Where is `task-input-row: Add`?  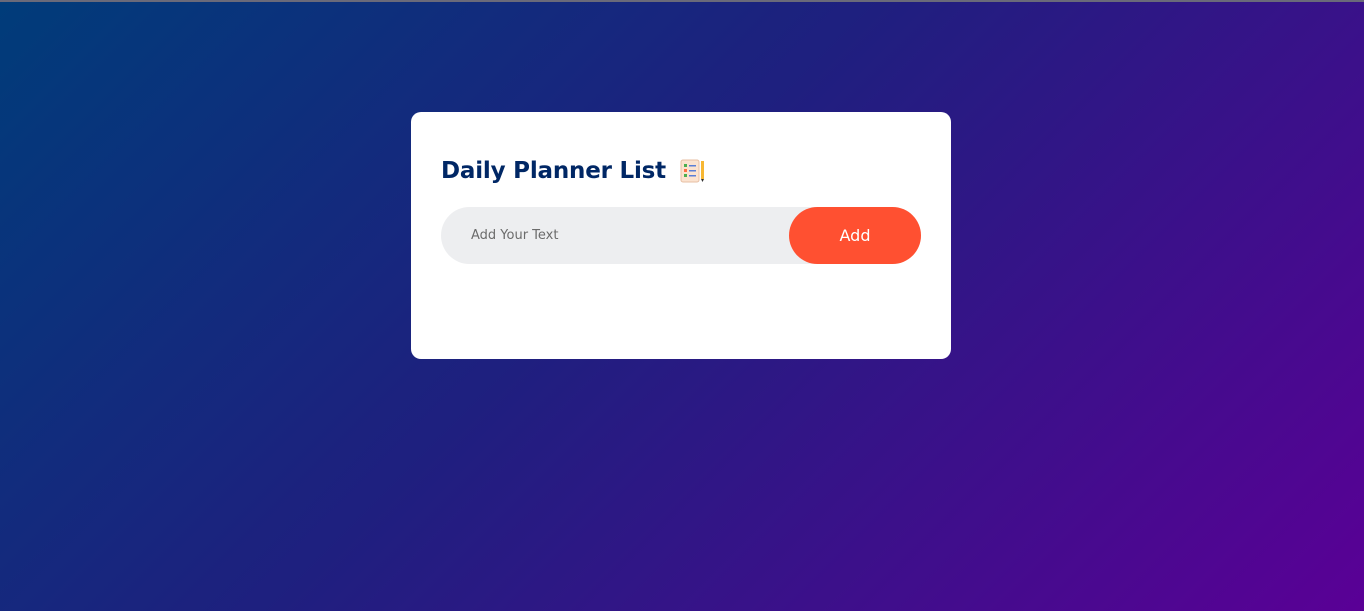
task-input-row: Add is located at coordinates (681, 235).